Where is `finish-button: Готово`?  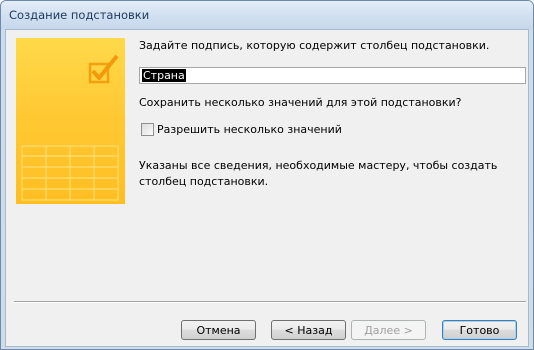
finish-button: Готово is located at coordinates (479, 330).